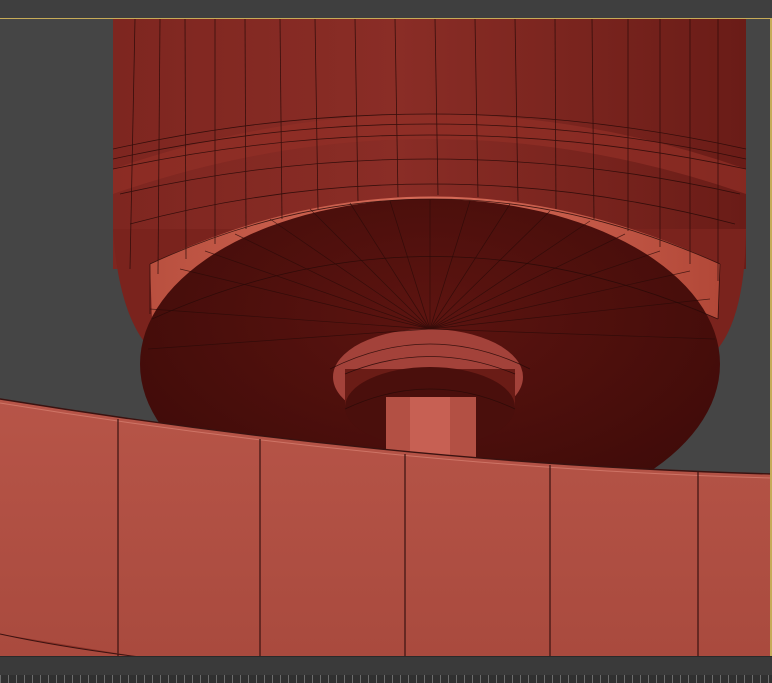 The width and height of the screenshot is (772, 683). I want to click on viewport-header-strip, so click(386, 9).